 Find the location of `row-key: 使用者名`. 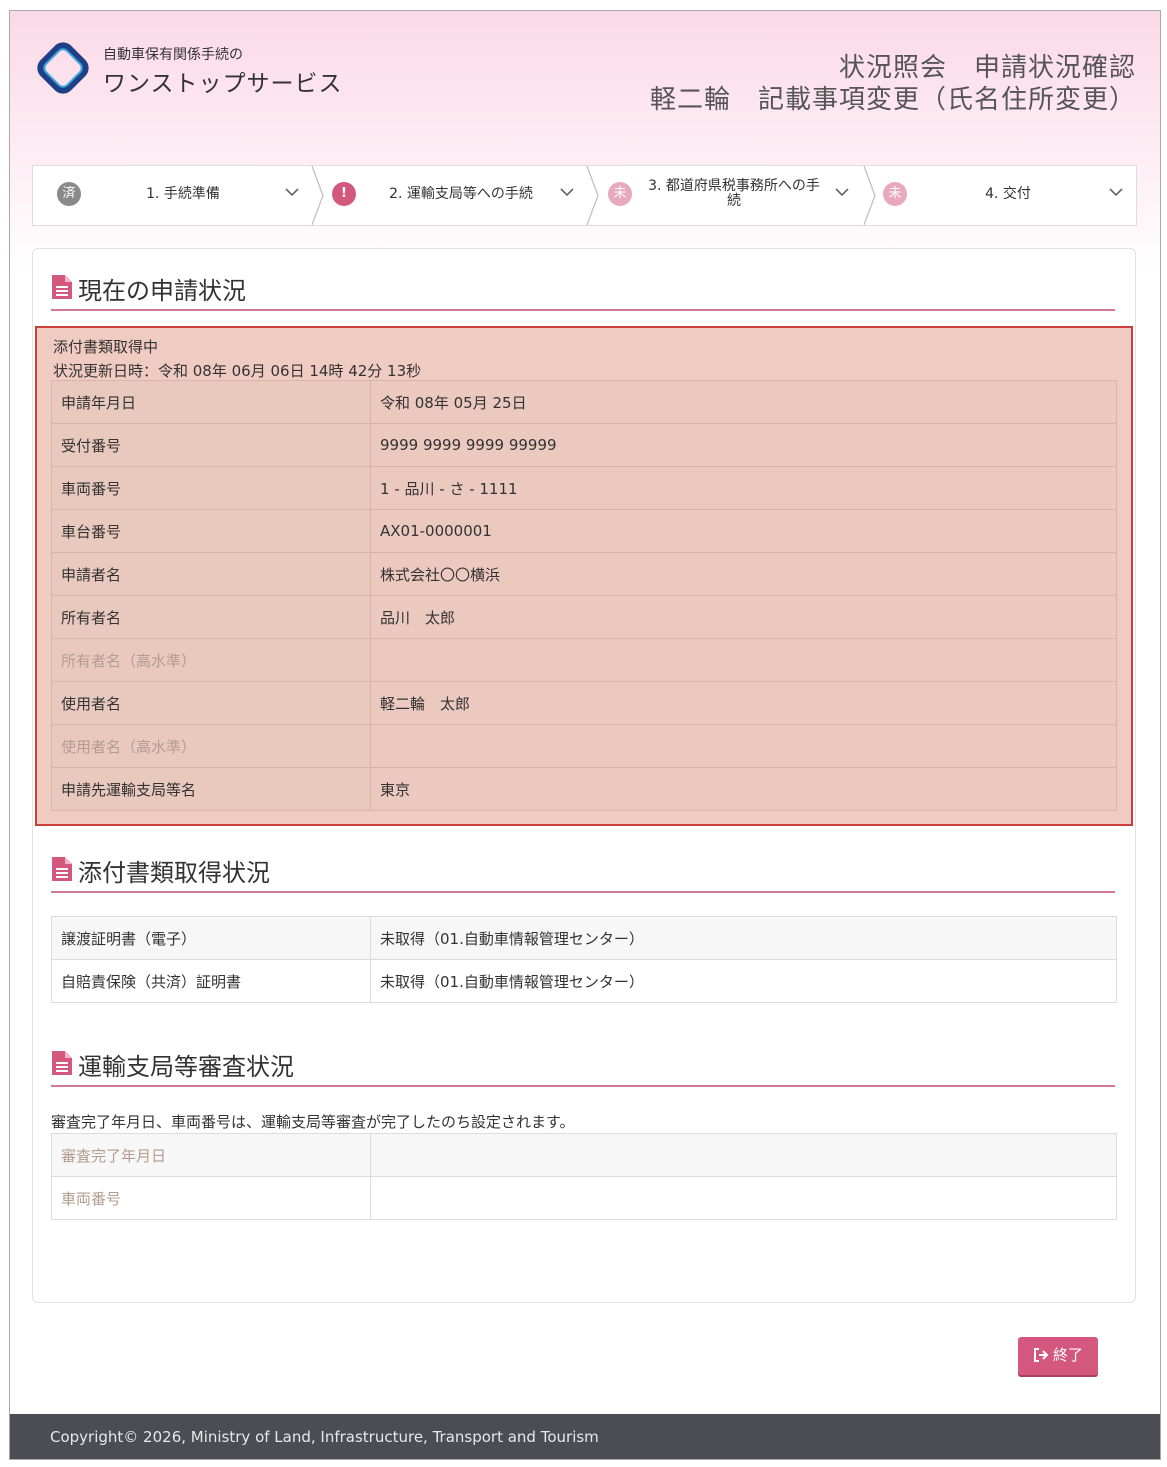

row-key: 使用者名 is located at coordinates (211, 703).